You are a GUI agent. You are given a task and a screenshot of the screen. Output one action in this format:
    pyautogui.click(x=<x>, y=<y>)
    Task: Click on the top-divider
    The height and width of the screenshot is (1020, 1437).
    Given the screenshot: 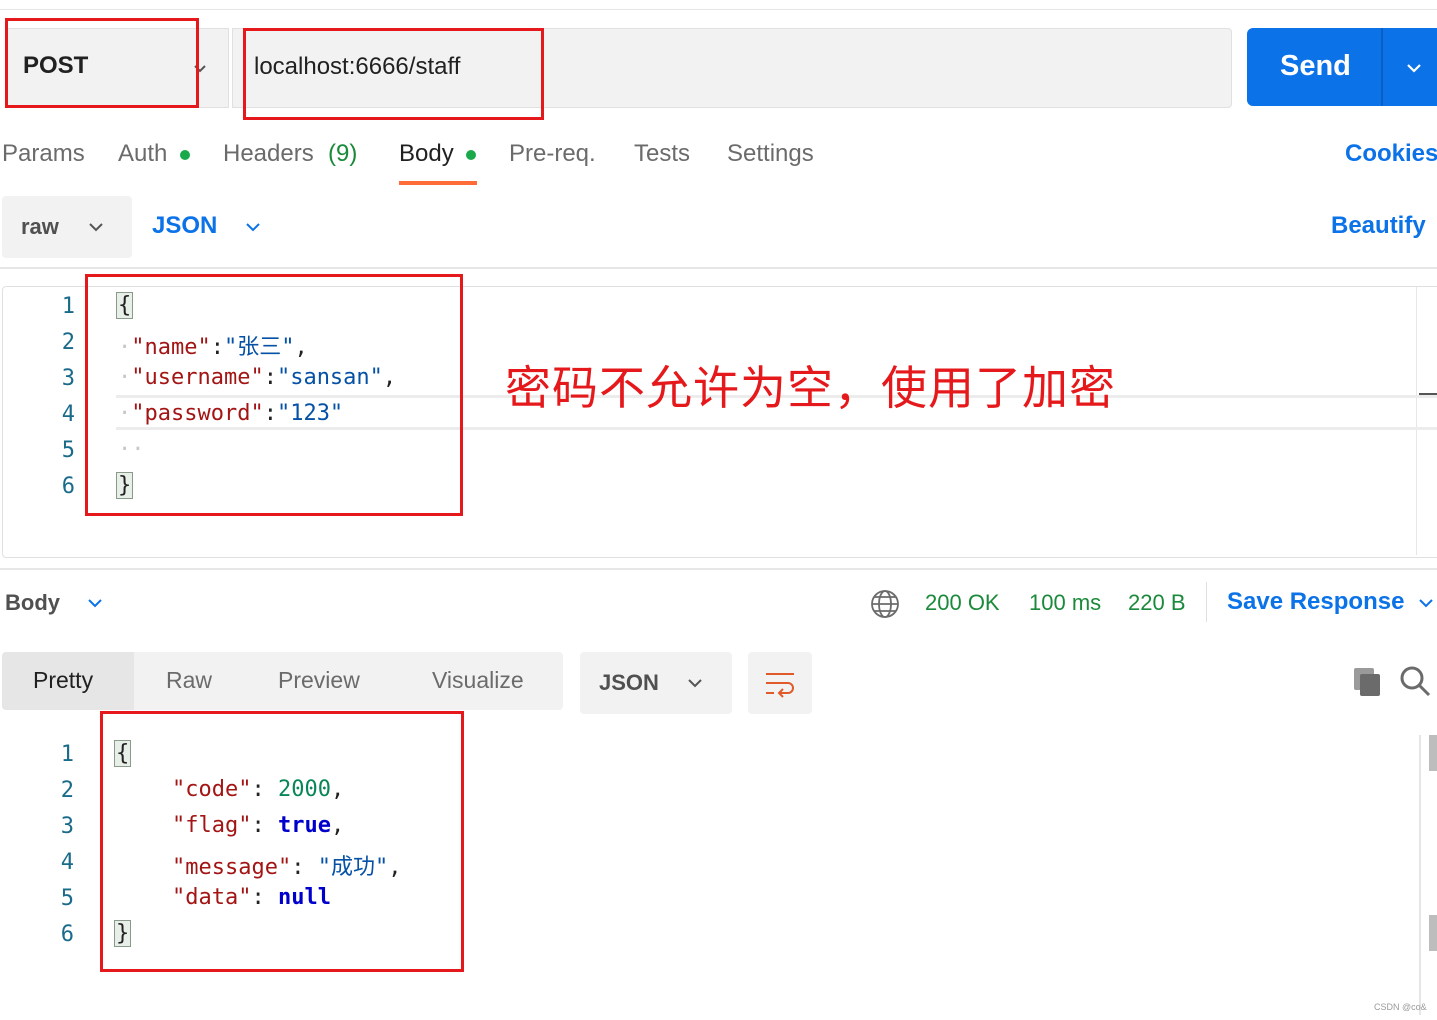 What is the action you would take?
    pyautogui.click(x=718, y=9)
    